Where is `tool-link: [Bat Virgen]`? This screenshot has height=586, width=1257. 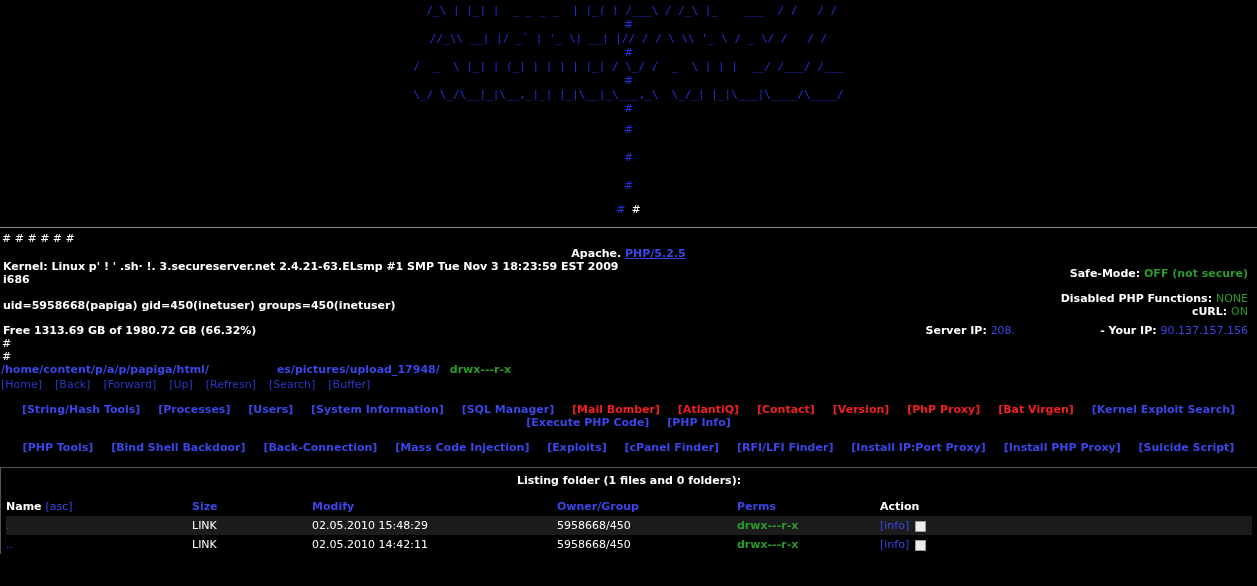 tool-link: [Bat Virgen] is located at coordinates (1036, 409).